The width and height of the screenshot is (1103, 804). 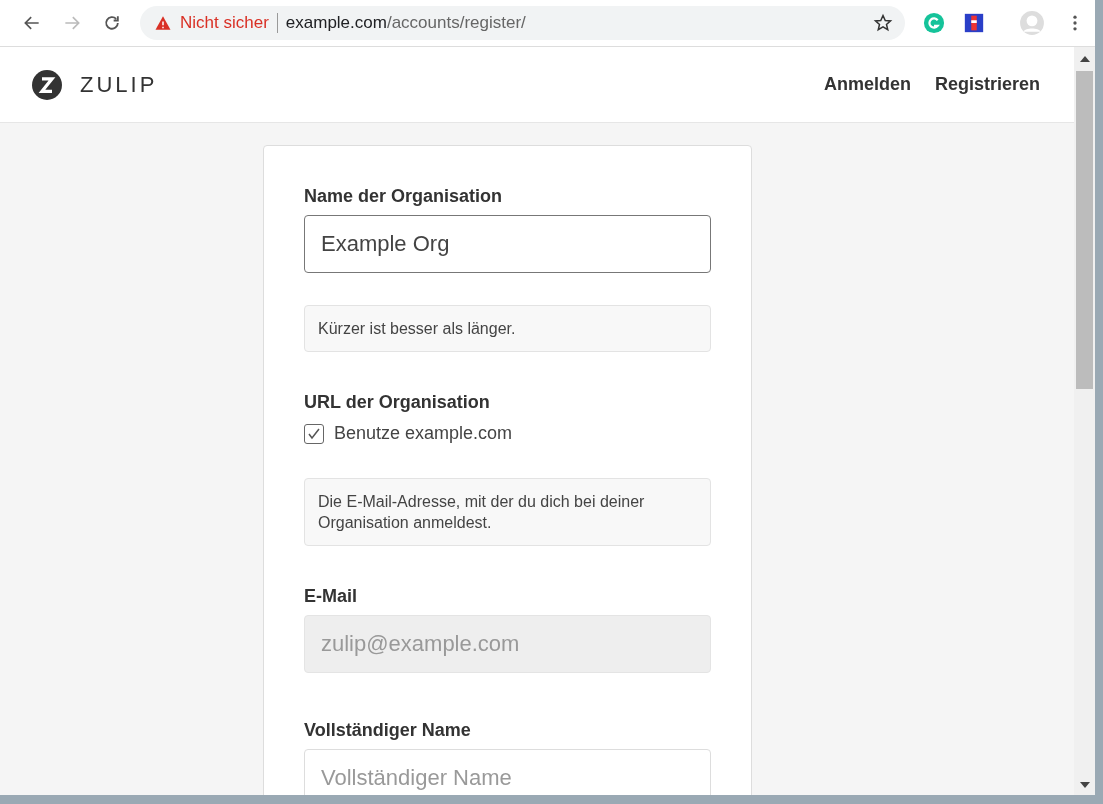 What do you see at coordinates (224, 23) in the screenshot?
I see `security-warning: Nicht sicher` at bounding box center [224, 23].